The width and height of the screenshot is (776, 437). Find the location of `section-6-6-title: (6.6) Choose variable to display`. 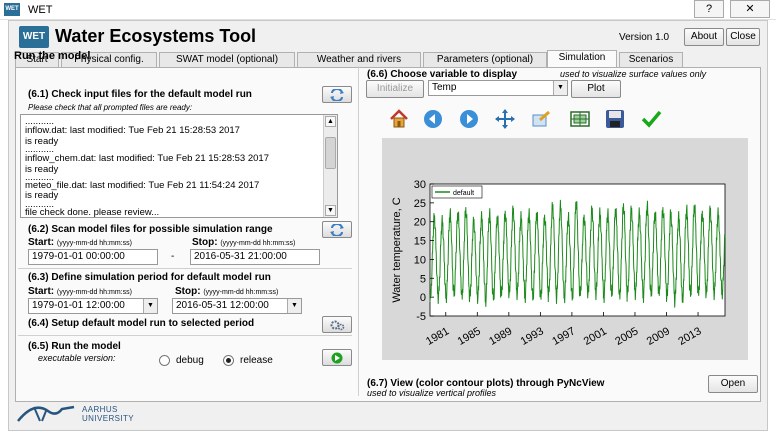

section-6-6-title: (6.6) Choose variable to display is located at coordinates (442, 74).